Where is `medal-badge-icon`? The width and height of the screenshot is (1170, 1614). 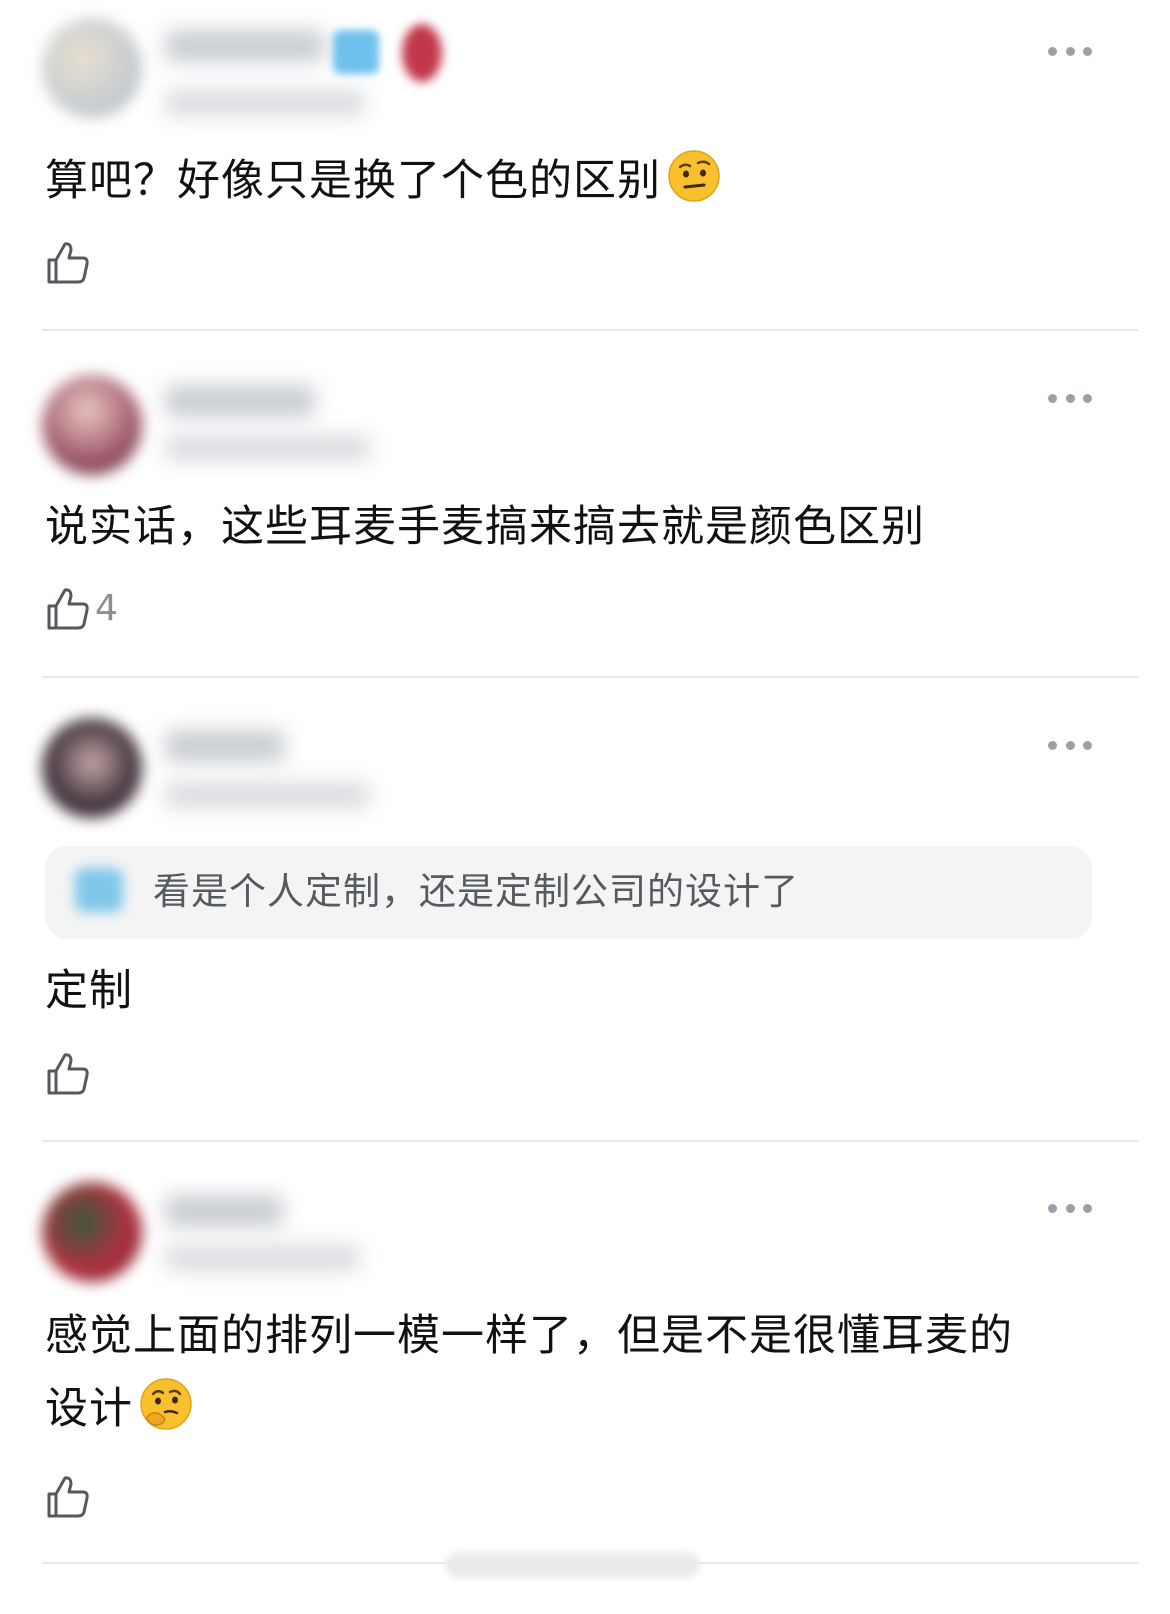
medal-badge-icon is located at coordinates (422, 53).